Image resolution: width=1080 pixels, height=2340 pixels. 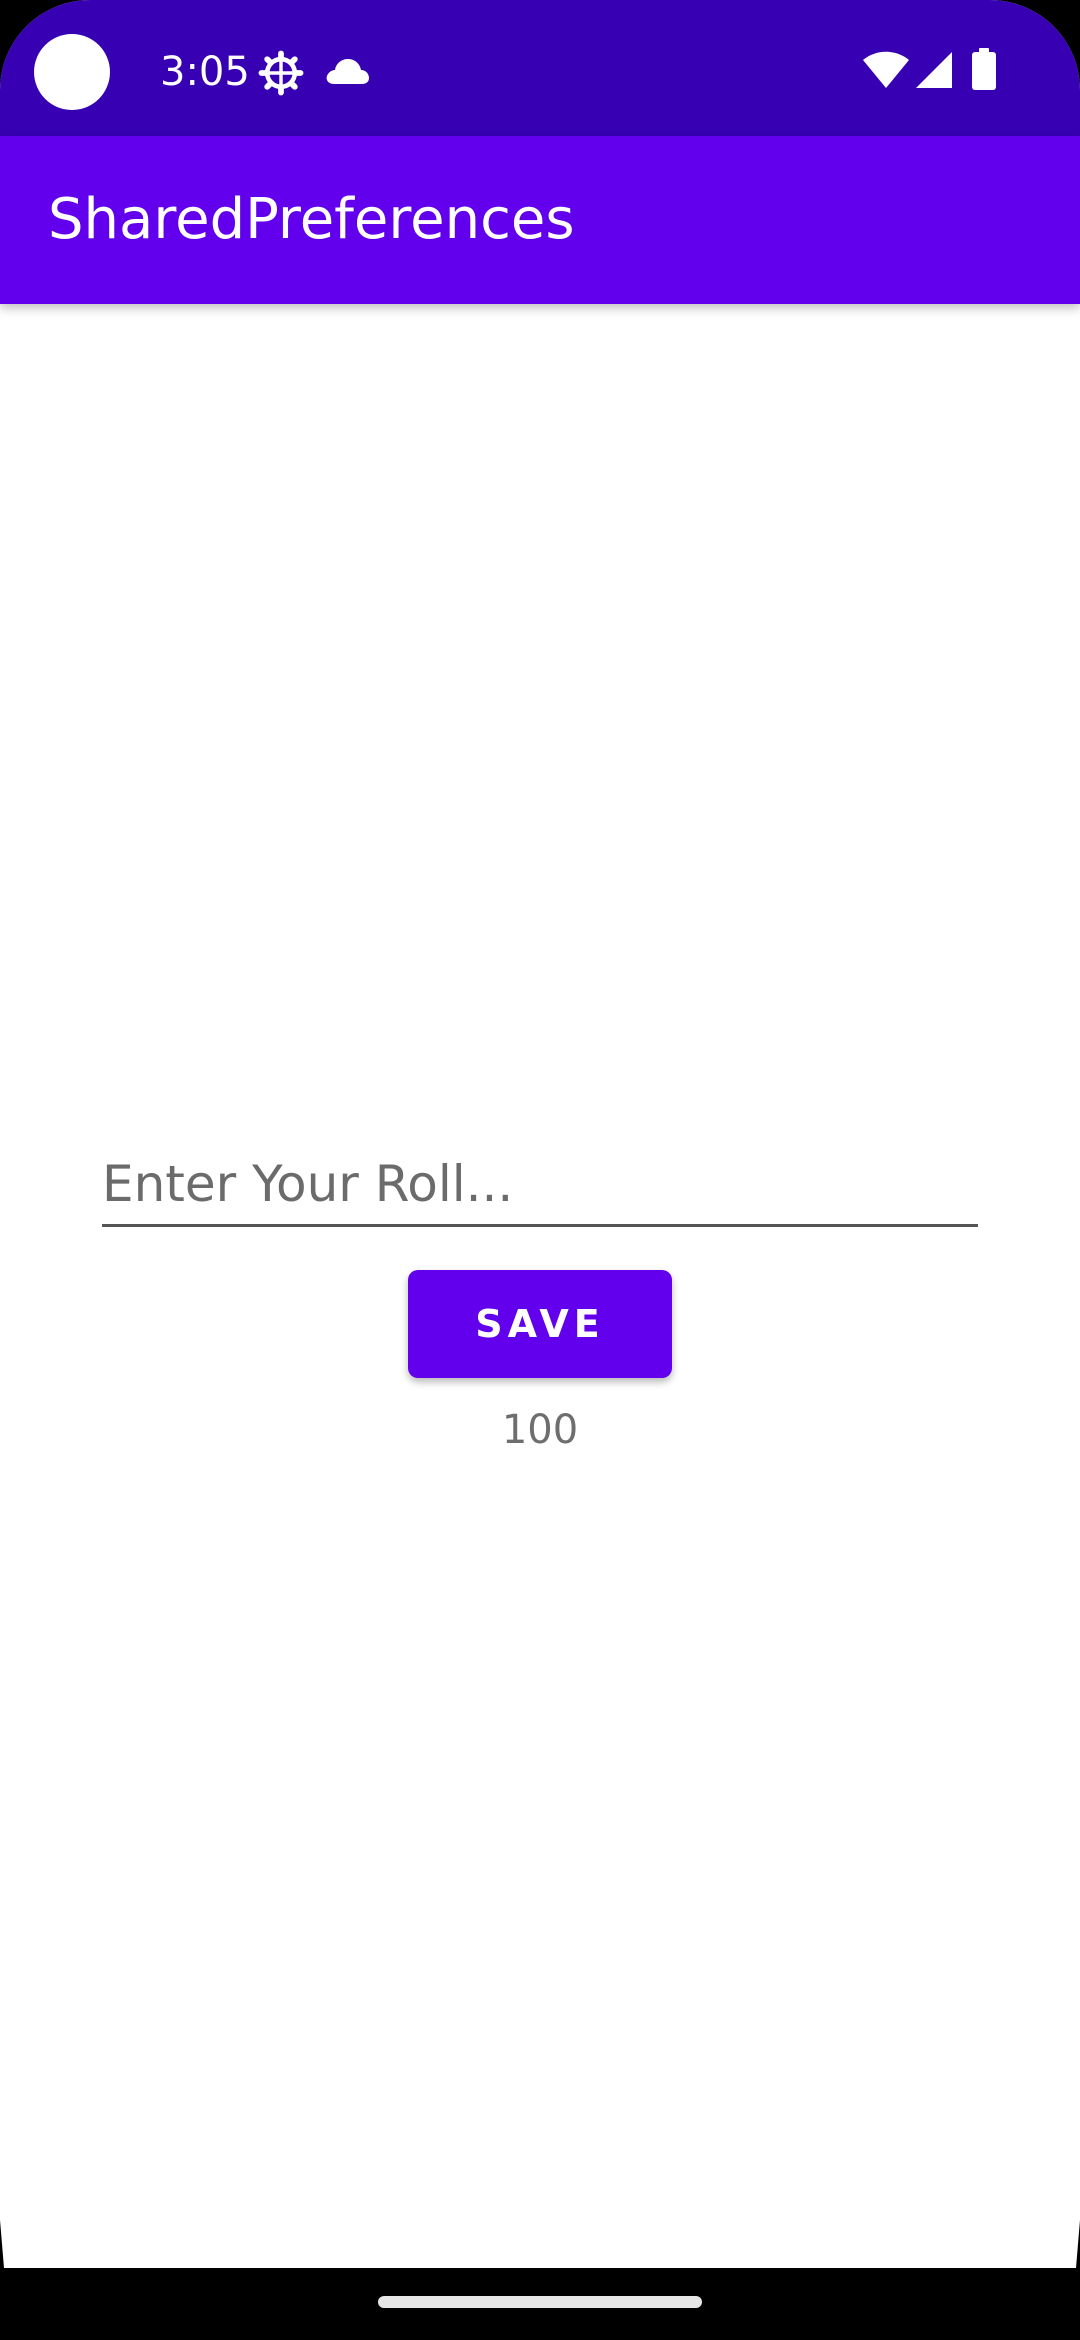 I want to click on wifi-icon, so click(x=886, y=69).